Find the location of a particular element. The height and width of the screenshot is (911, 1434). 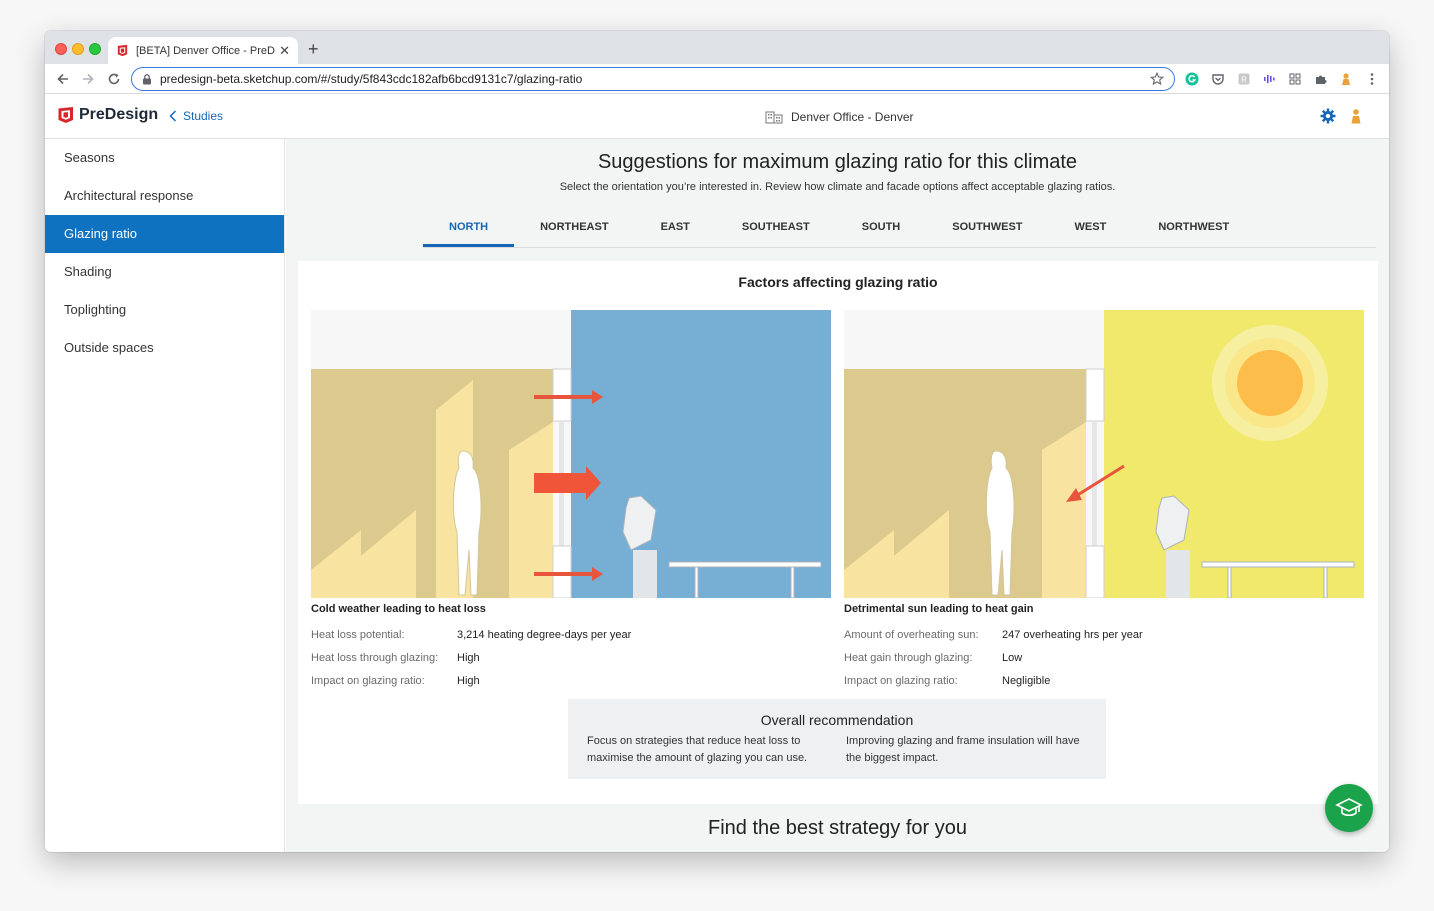

browser-tab: [BETA] Denver Office - PreDes ✕ is located at coordinates (203, 50).